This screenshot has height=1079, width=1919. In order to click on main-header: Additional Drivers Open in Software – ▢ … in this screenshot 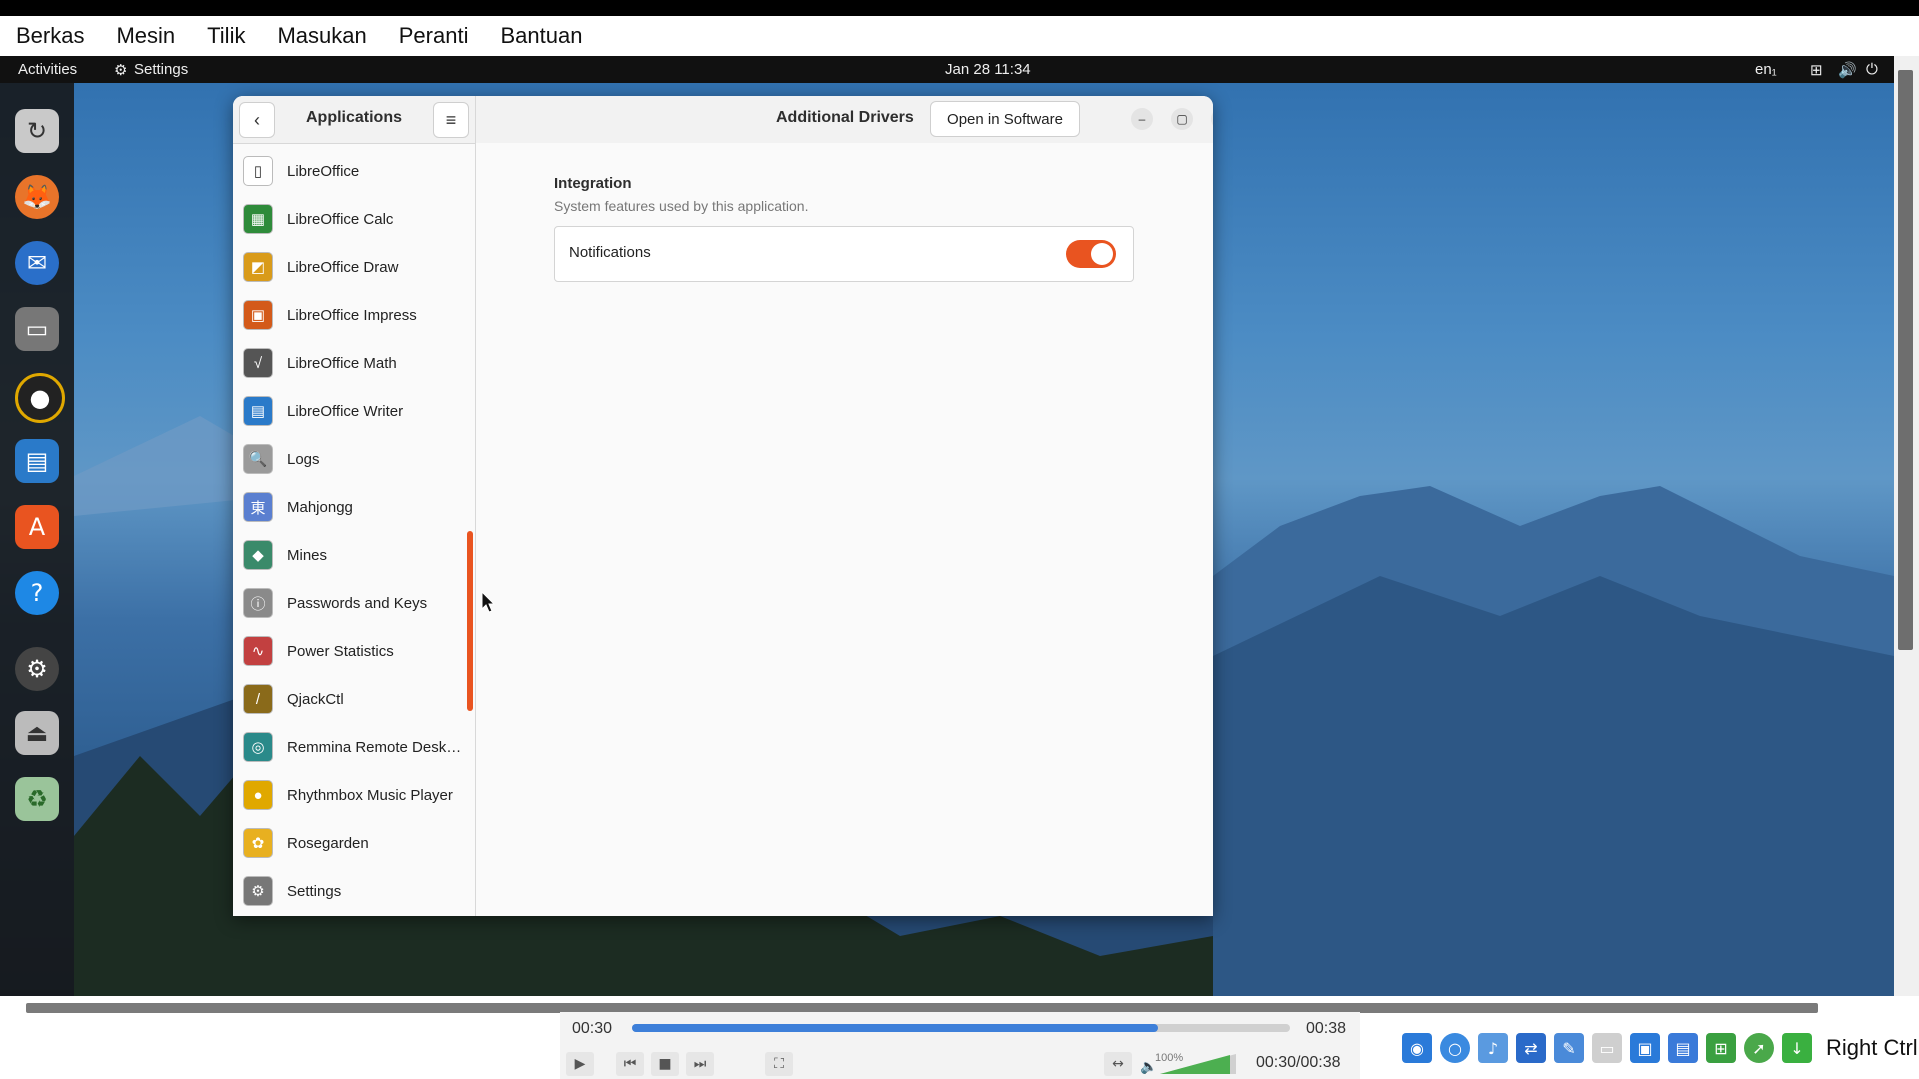, I will do `click(844, 120)`.